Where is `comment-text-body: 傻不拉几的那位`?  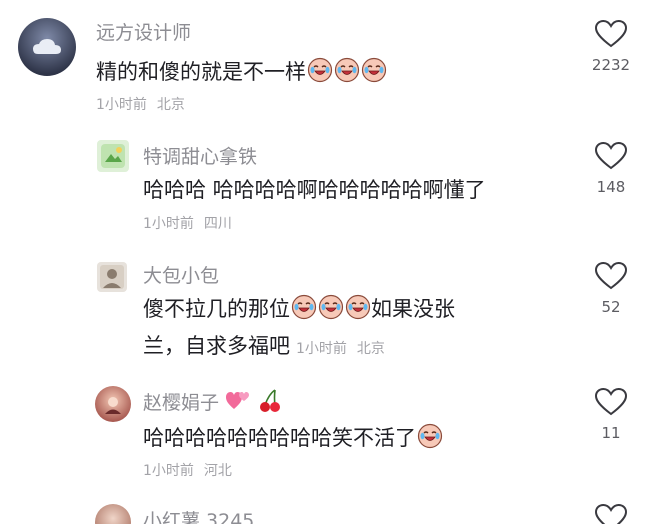
comment-text-body: 傻不拉几的那位 is located at coordinates (216, 309).